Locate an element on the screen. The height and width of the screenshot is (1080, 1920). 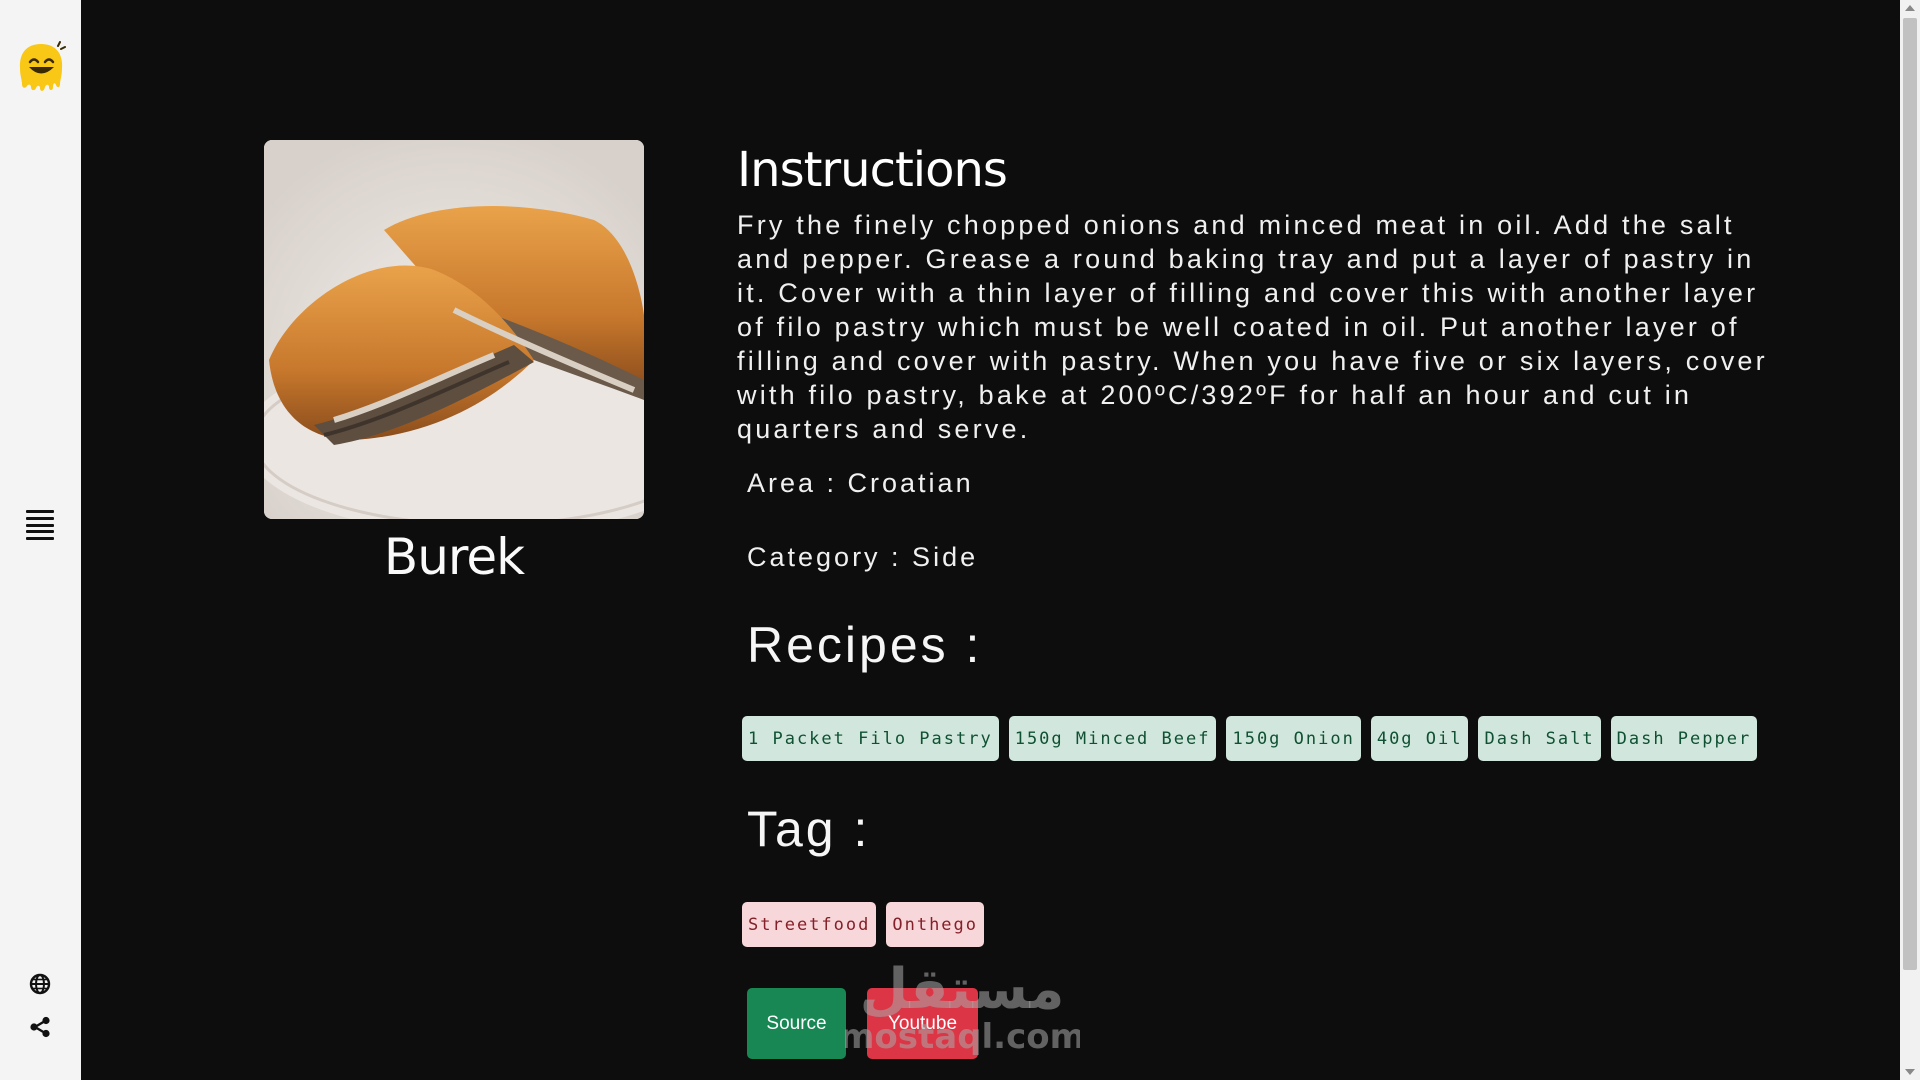
recipe-chip: Dash Pepper is located at coordinates (1684, 738).